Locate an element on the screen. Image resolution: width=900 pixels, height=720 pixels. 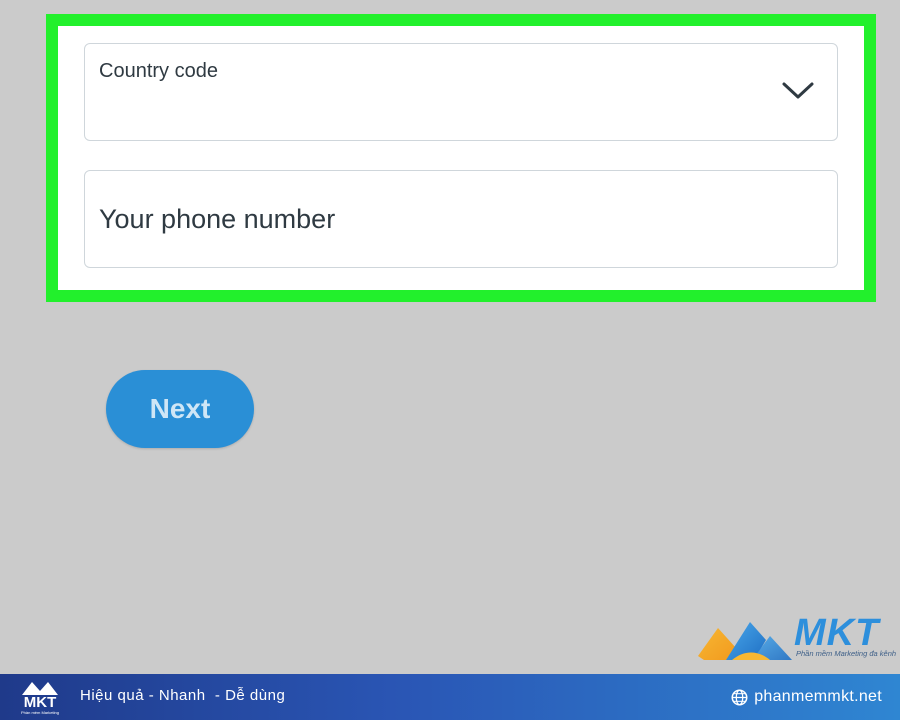
watermark-tagline: Phần mềm Marketing đa kênh is located at coordinates (846, 653).